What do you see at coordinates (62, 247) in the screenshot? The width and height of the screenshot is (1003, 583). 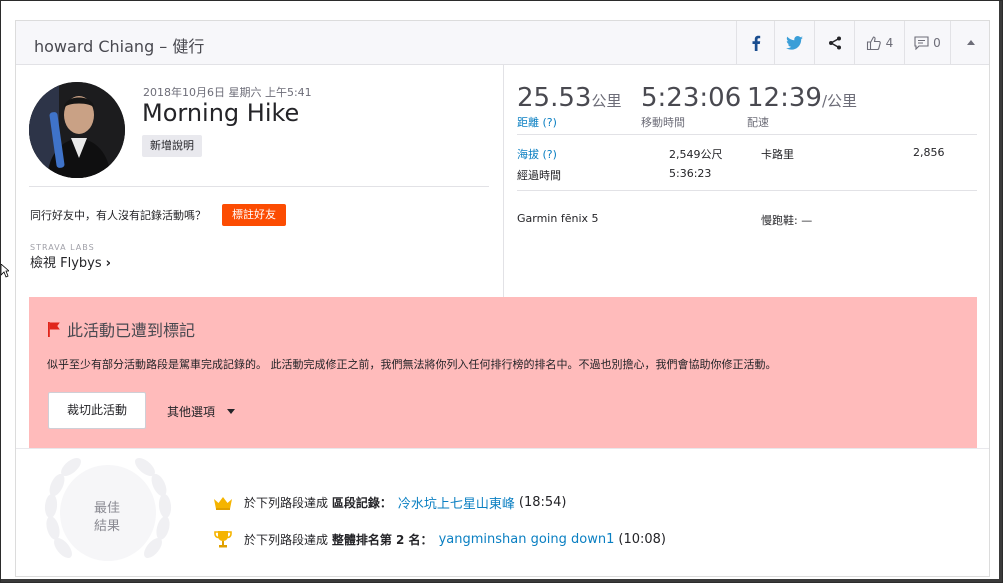 I see `strava-labs-label: STRAVA LABS` at bounding box center [62, 247].